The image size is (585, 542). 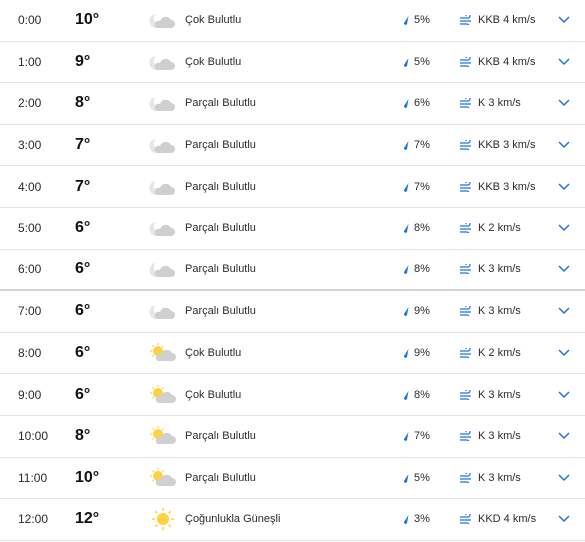 What do you see at coordinates (83, 436) in the screenshot?
I see `hour-temp: 8°` at bounding box center [83, 436].